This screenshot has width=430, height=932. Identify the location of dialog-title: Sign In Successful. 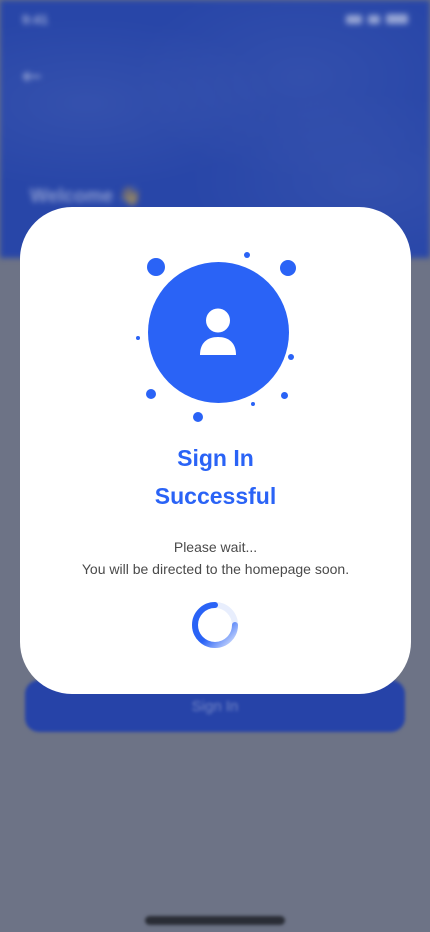
(215, 477).